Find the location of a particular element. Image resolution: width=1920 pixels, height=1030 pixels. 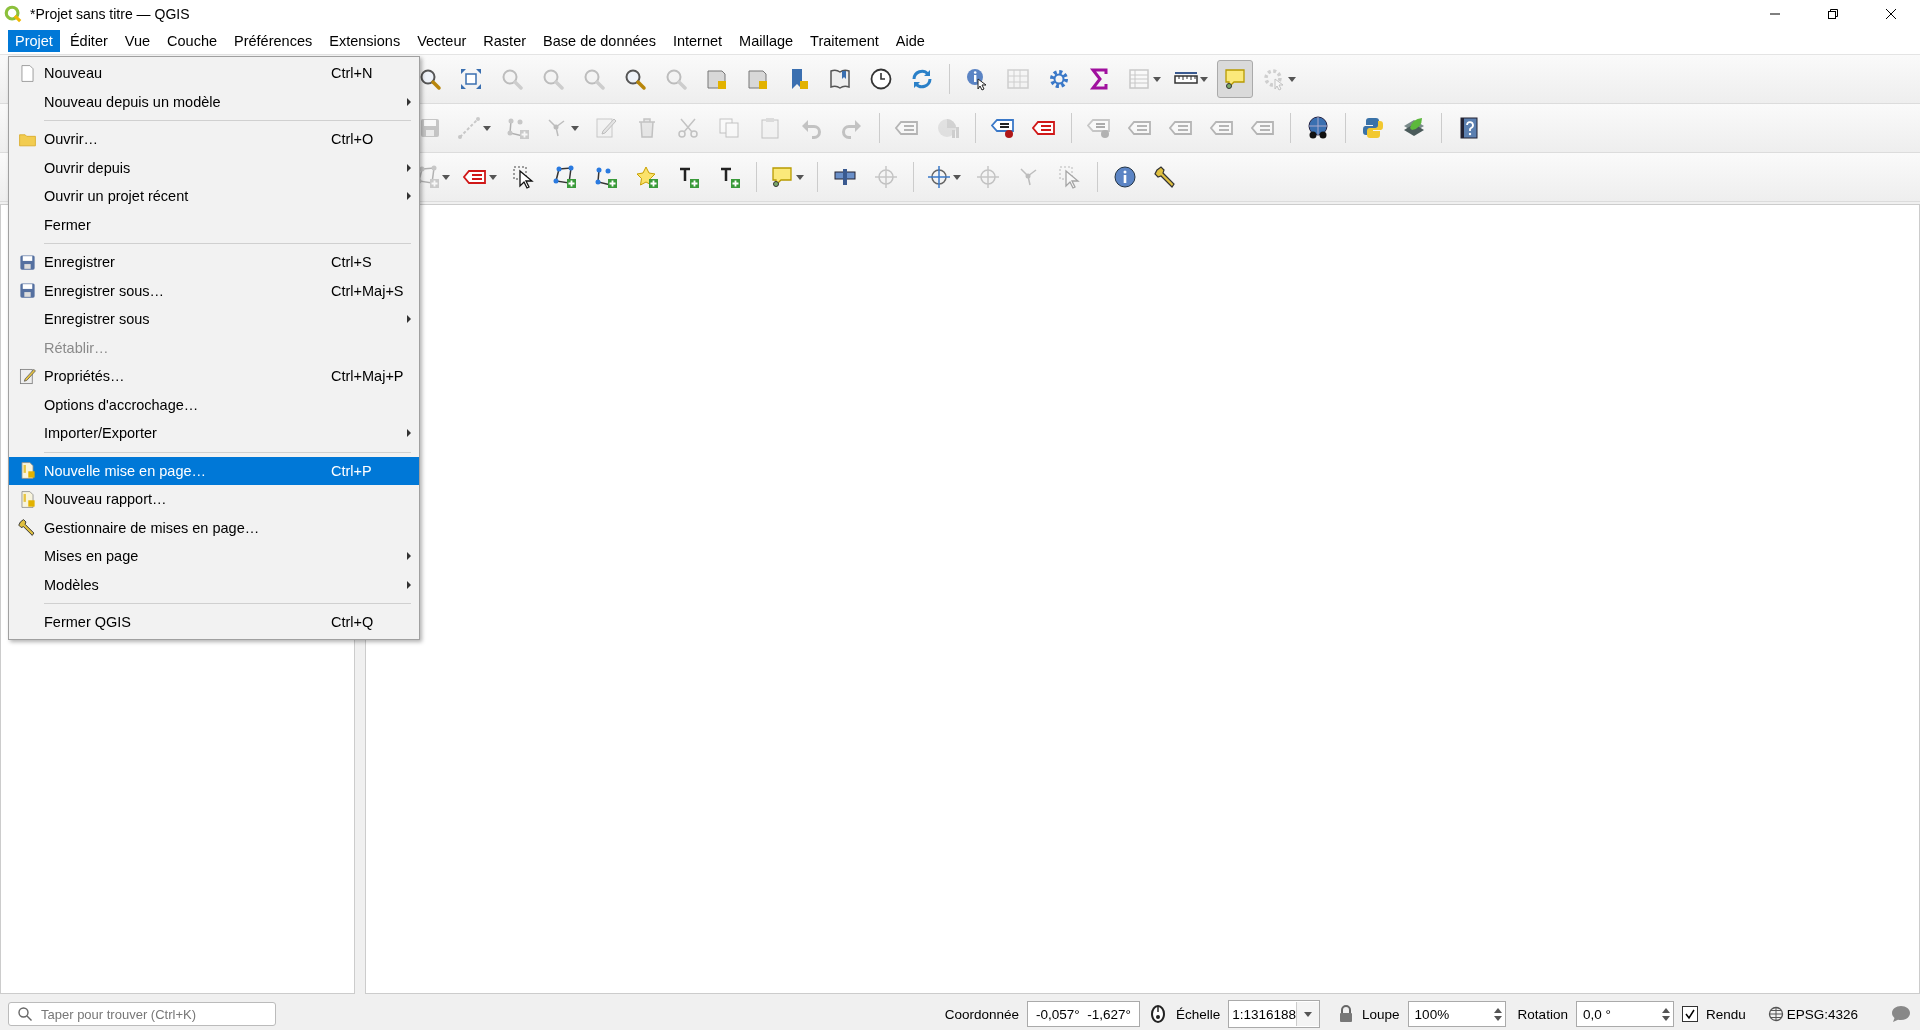

menu-bar-item: Aide is located at coordinates (910, 41).